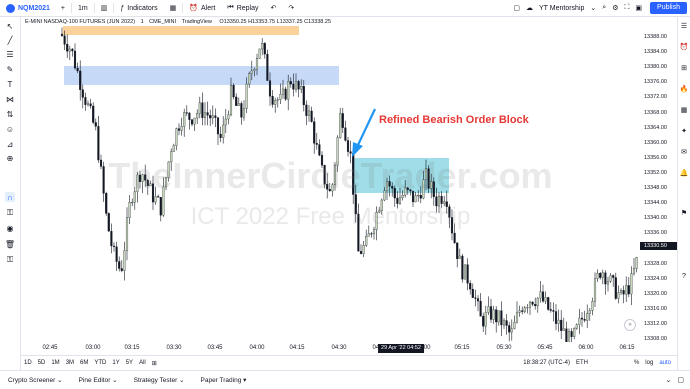 This screenshot has width=690, height=389. Describe the element at coordinates (70, 363) in the screenshot. I see `range-button-3m: 3M` at that location.